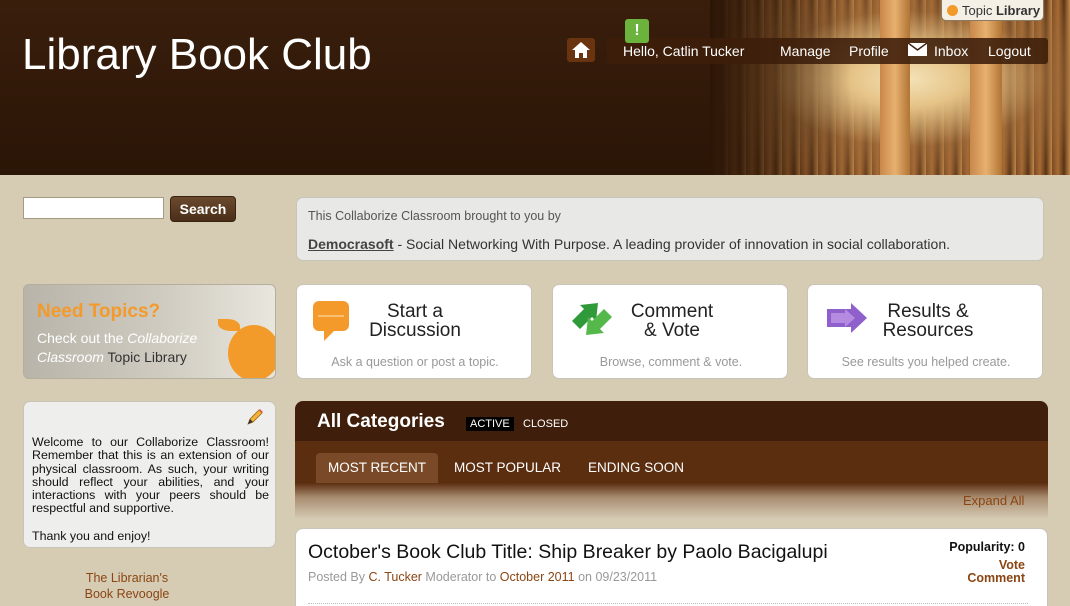  Describe the element at coordinates (668, 603) in the screenshot. I see `divider` at that location.